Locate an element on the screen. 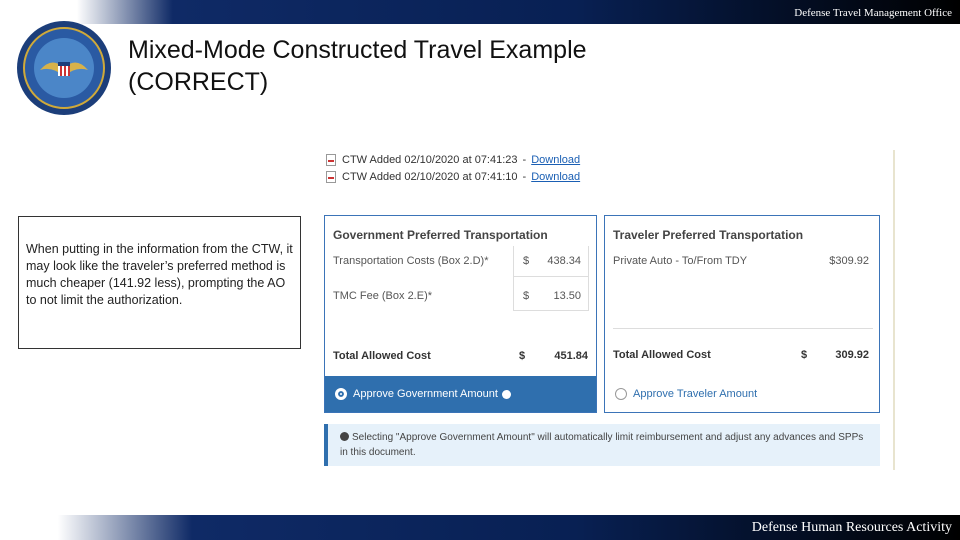 Image resolution: width=960 pixels, height=540 pixels. attachment-label: CTW Added 02/10/2020 at 07:41:10 is located at coordinates (430, 177).